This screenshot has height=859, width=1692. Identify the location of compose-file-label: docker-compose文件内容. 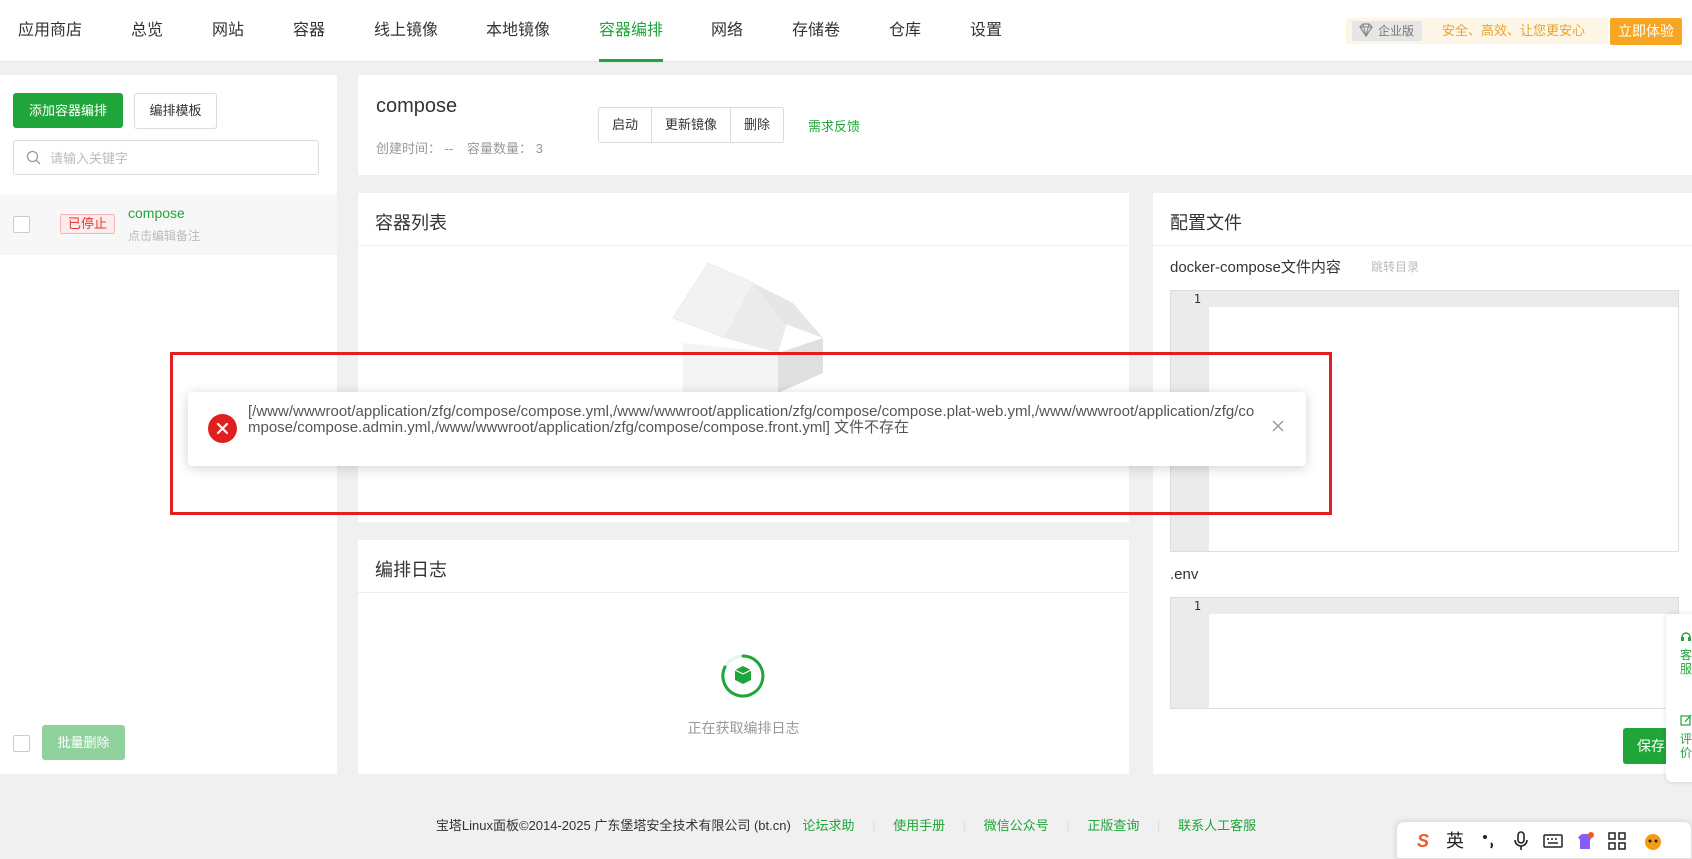
(1255, 267).